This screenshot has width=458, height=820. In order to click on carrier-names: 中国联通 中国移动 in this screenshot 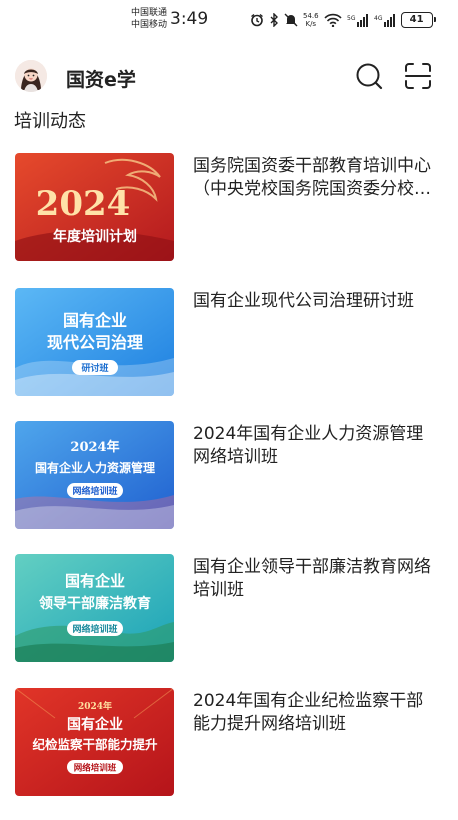, I will do `click(149, 19)`.